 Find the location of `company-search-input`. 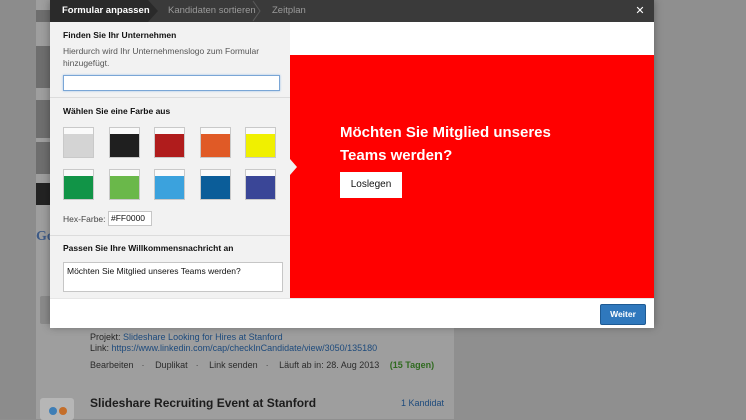

company-search-input is located at coordinates (171, 83).